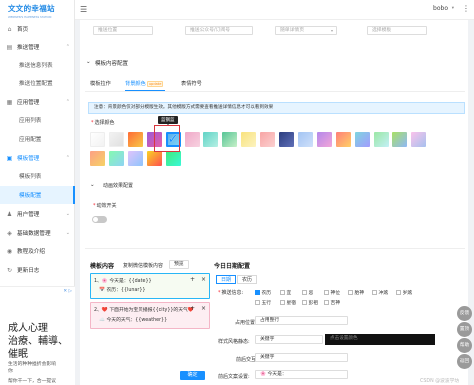 The width and height of the screenshot is (474, 385). I want to click on copy-wechat-template-link: 复制微信模板内容, so click(143, 265).